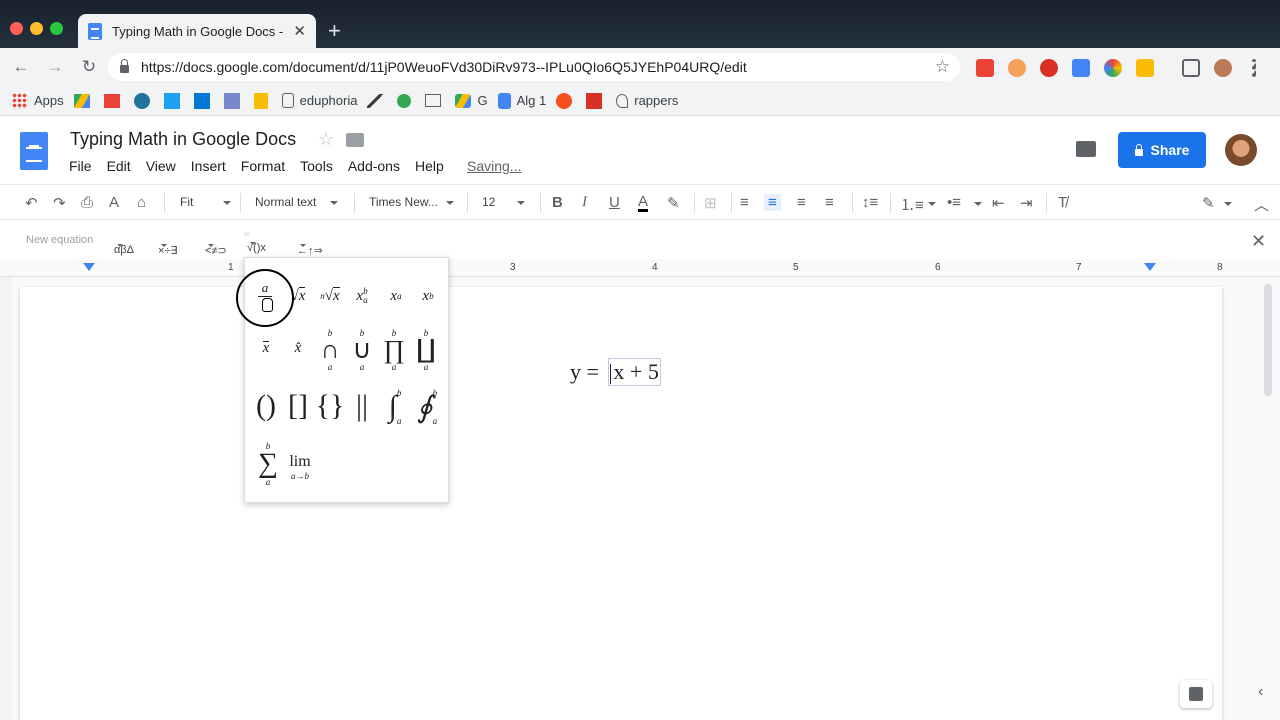 The image size is (1280, 720). What do you see at coordinates (334, 31) in the screenshot?
I see `new-tab-button: +` at bounding box center [334, 31].